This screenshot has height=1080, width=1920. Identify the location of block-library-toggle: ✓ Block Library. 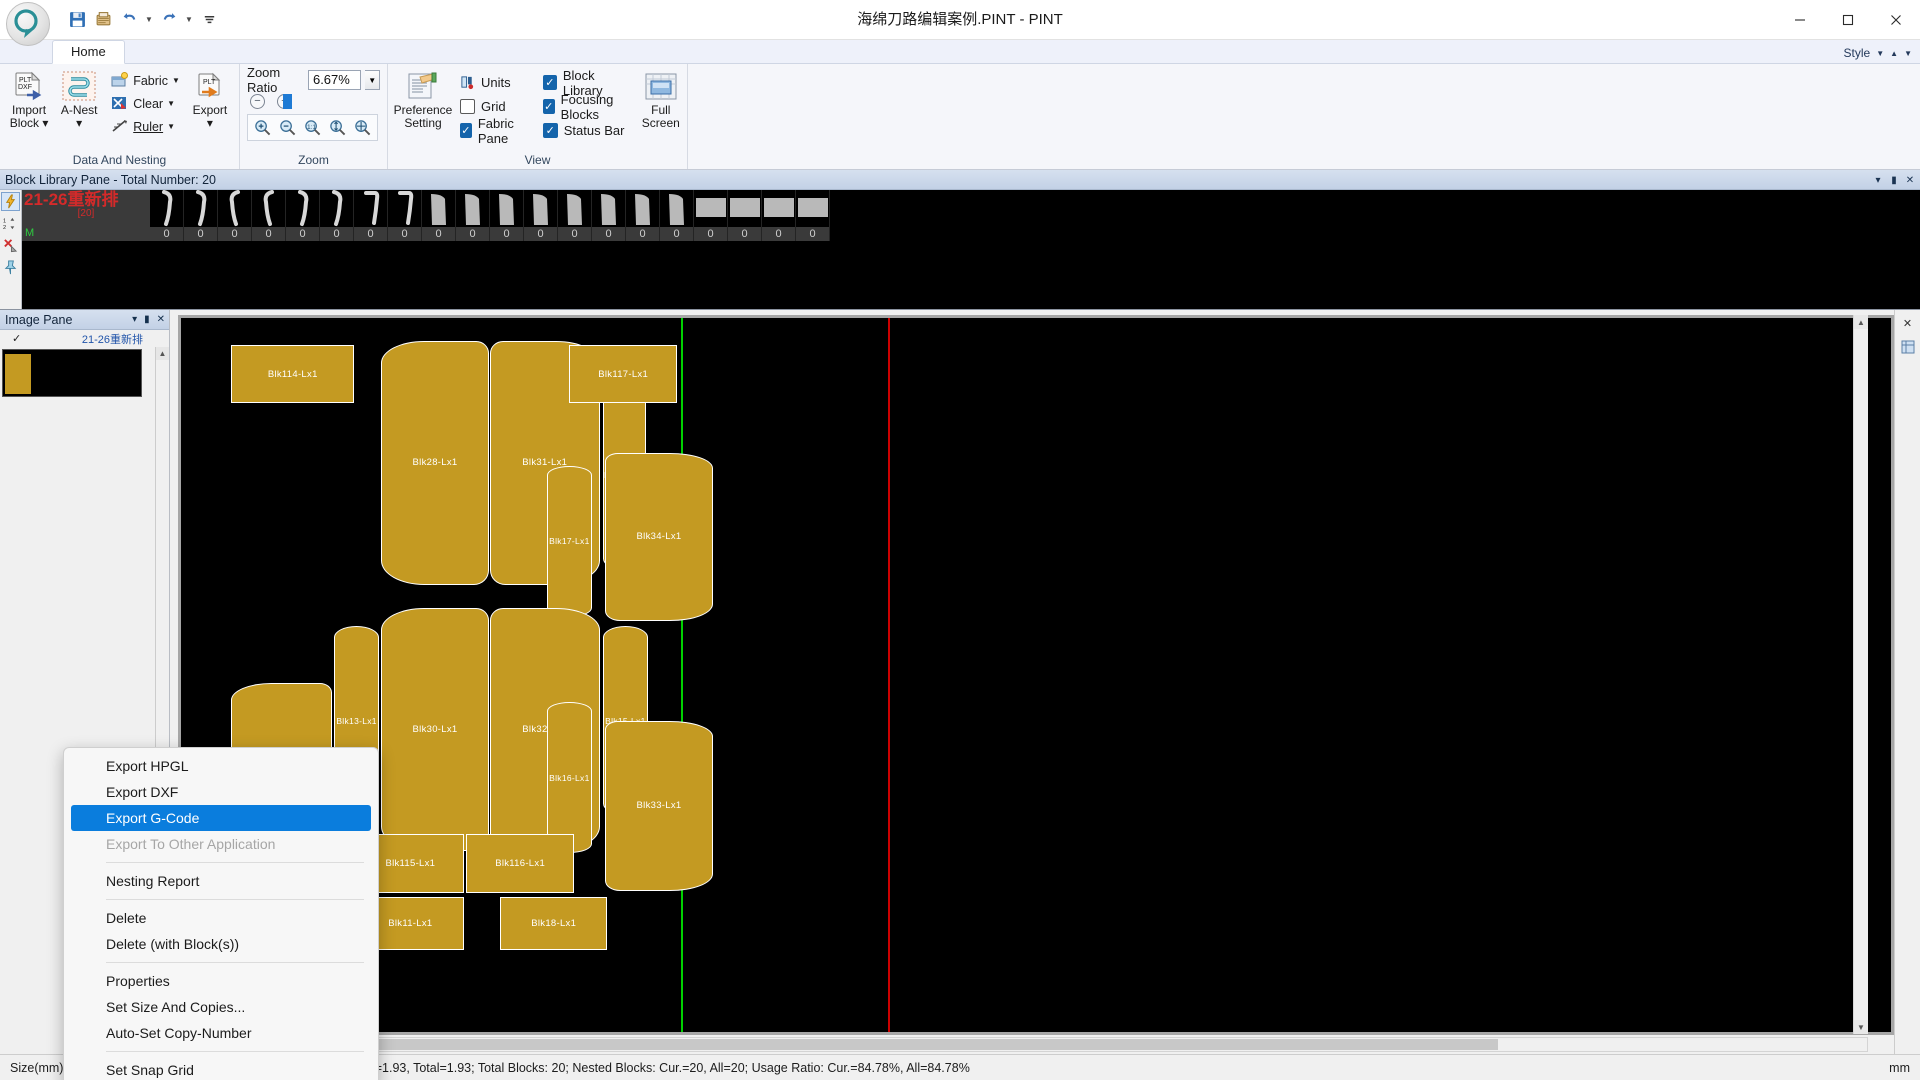
(587, 83).